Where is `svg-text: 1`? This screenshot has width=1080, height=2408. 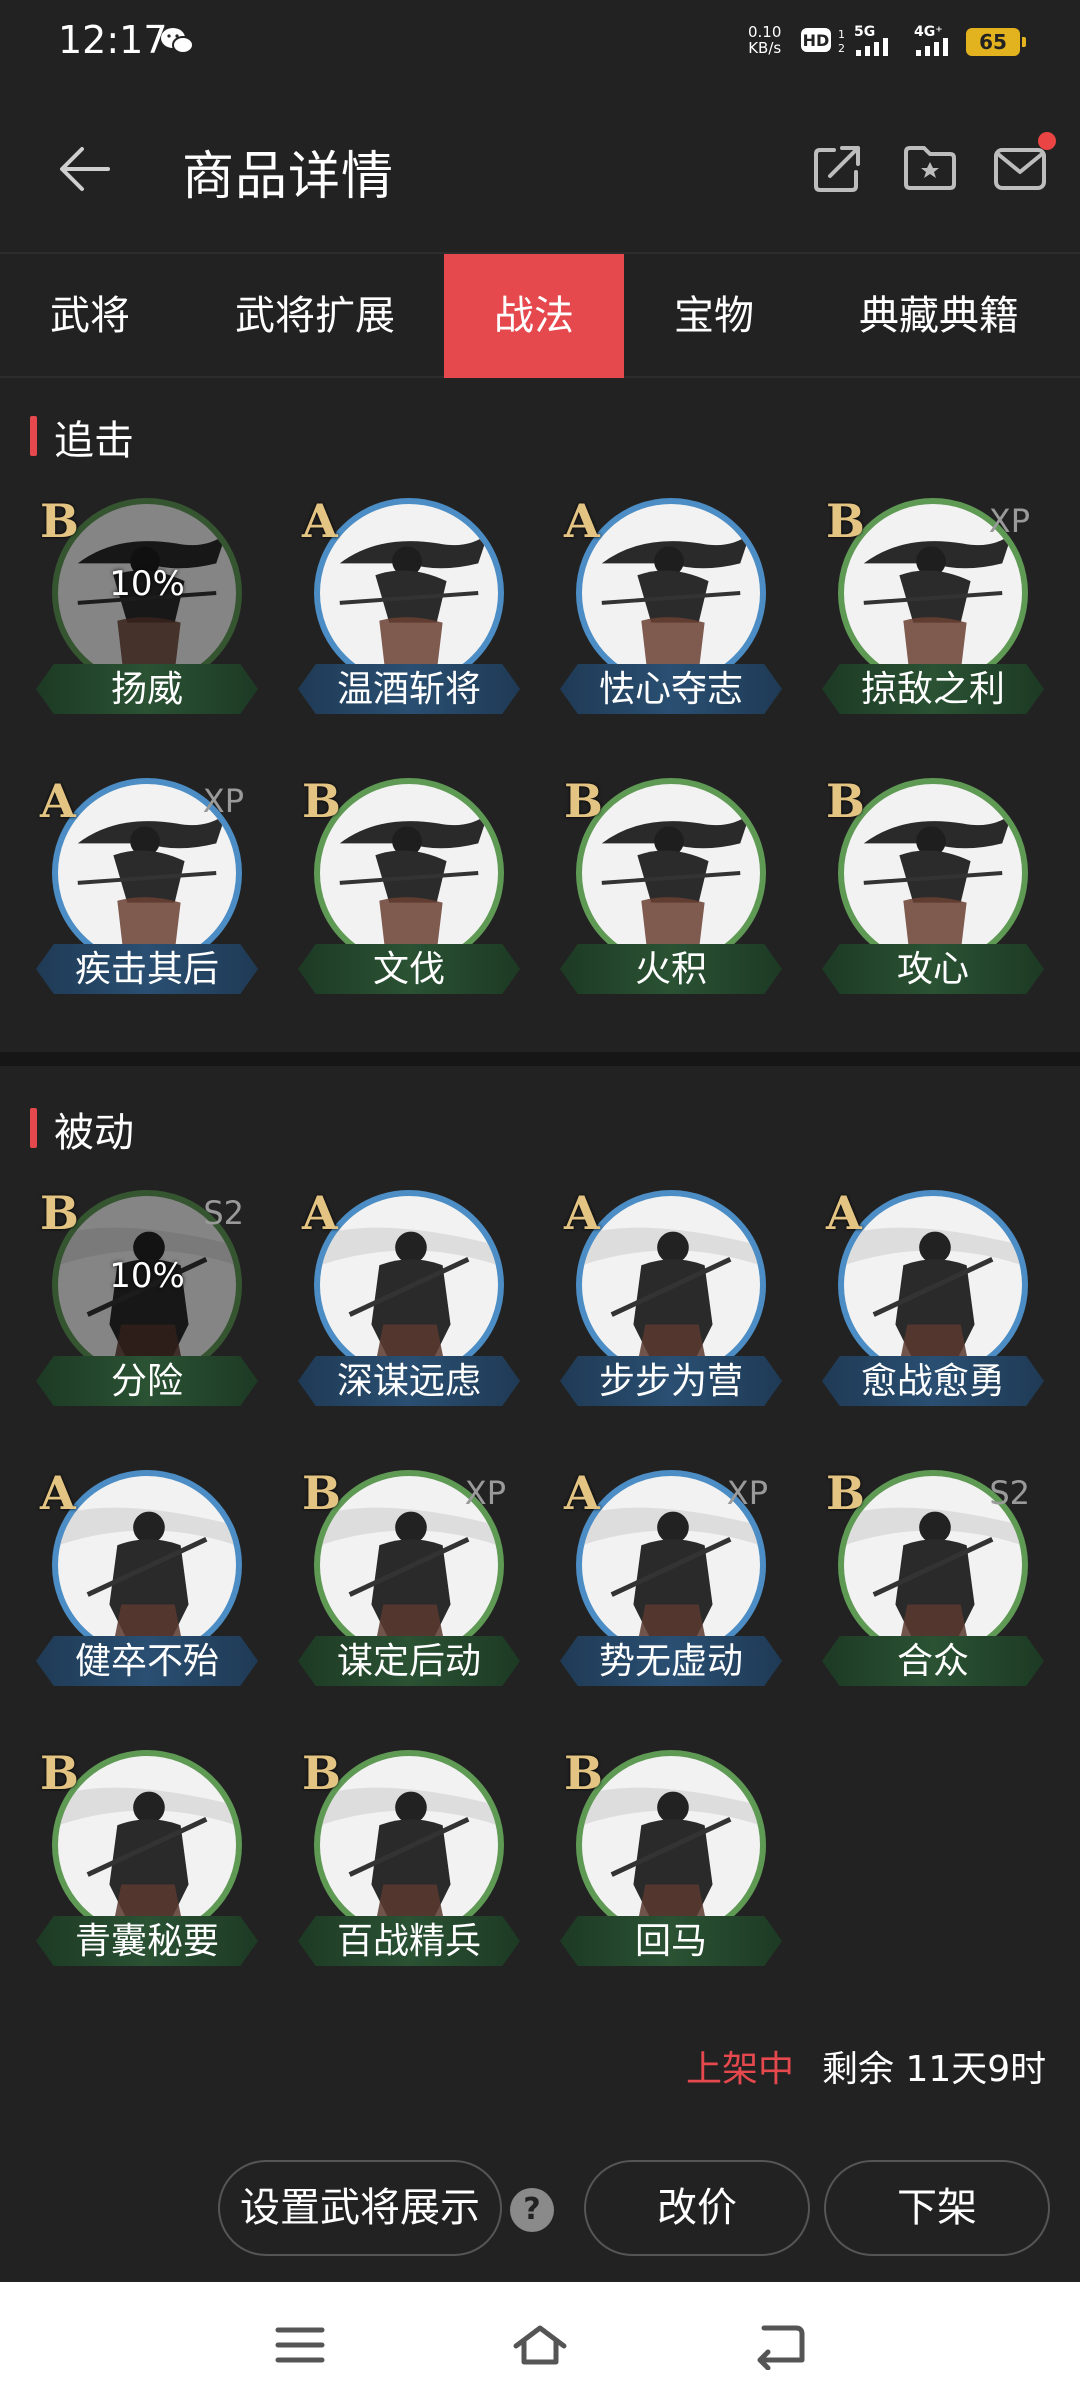
svg-text: 1 is located at coordinates (841, 34).